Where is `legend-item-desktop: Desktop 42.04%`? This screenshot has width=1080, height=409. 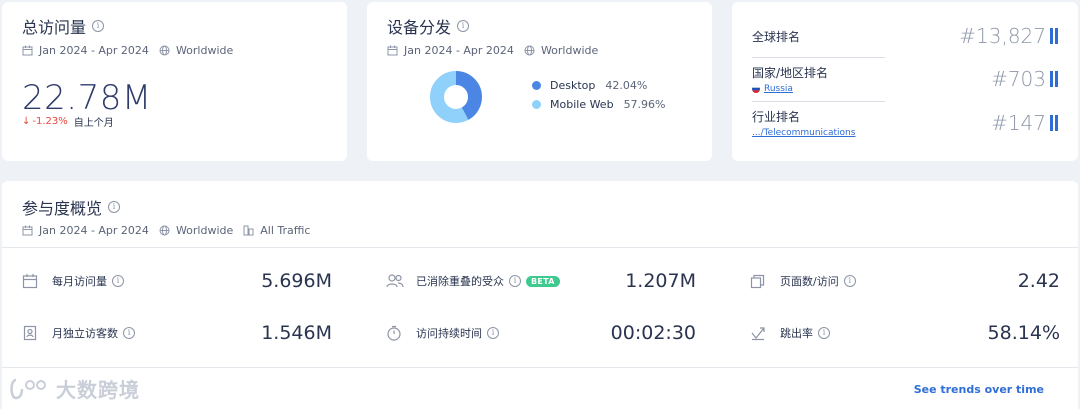
legend-item-desktop: Desktop 42.04% is located at coordinates (599, 85).